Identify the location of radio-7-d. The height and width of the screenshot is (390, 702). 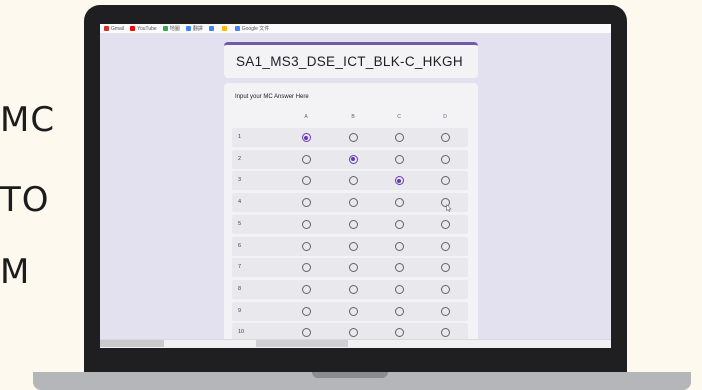
(445, 268).